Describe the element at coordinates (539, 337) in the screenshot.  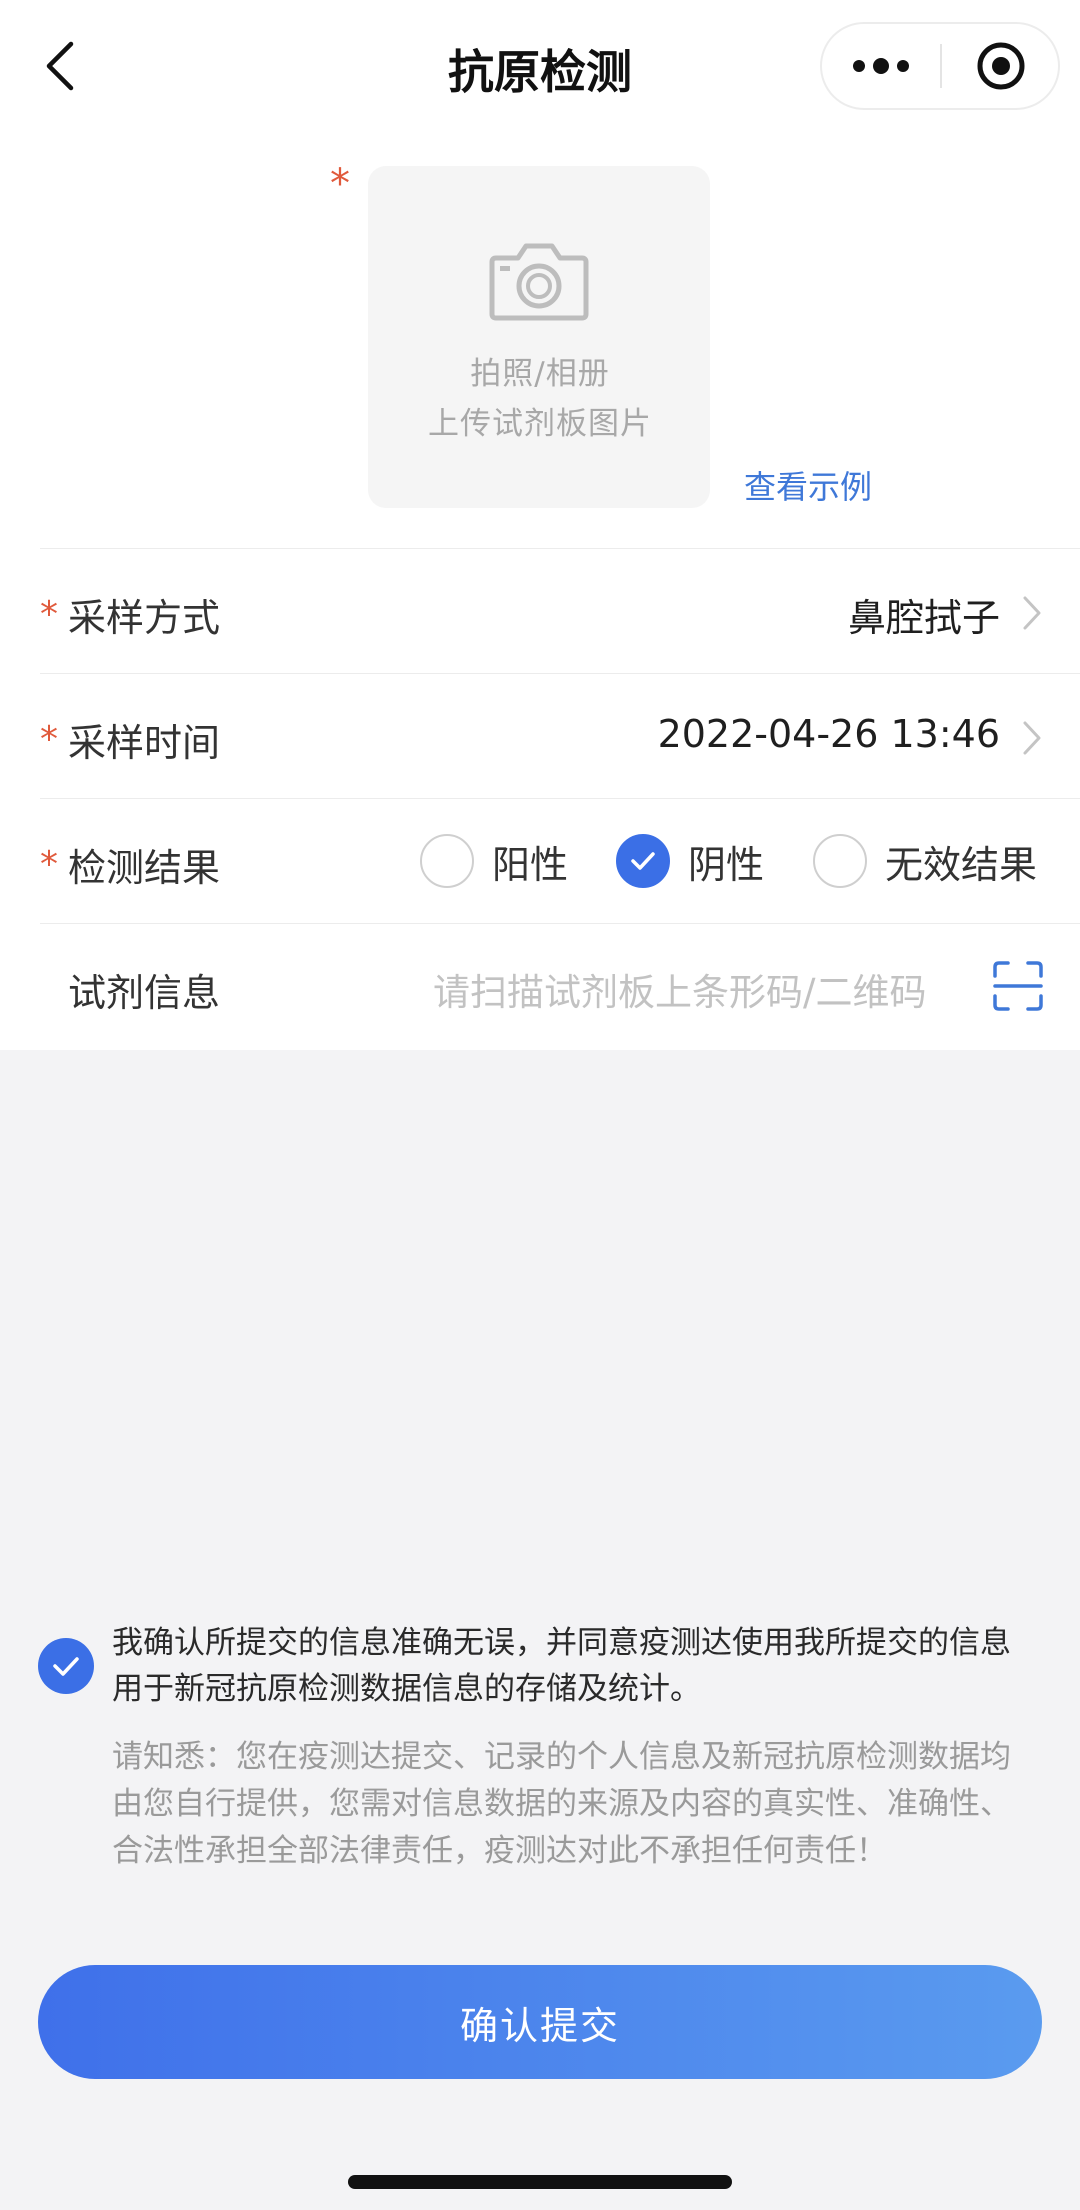
I see `photo-upload-box` at that location.